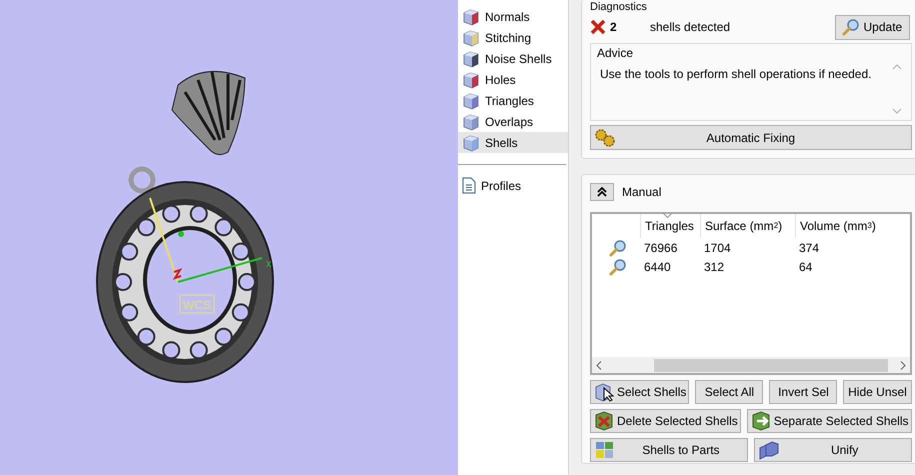  What do you see at coordinates (897, 67) in the screenshot?
I see `scroll-up-icon` at bounding box center [897, 67].